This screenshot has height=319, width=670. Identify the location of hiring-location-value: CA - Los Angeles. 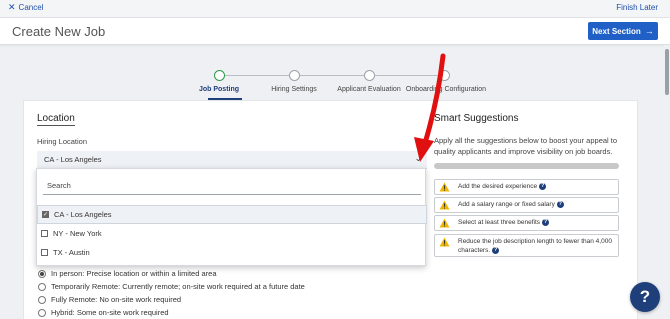
(73, 159).